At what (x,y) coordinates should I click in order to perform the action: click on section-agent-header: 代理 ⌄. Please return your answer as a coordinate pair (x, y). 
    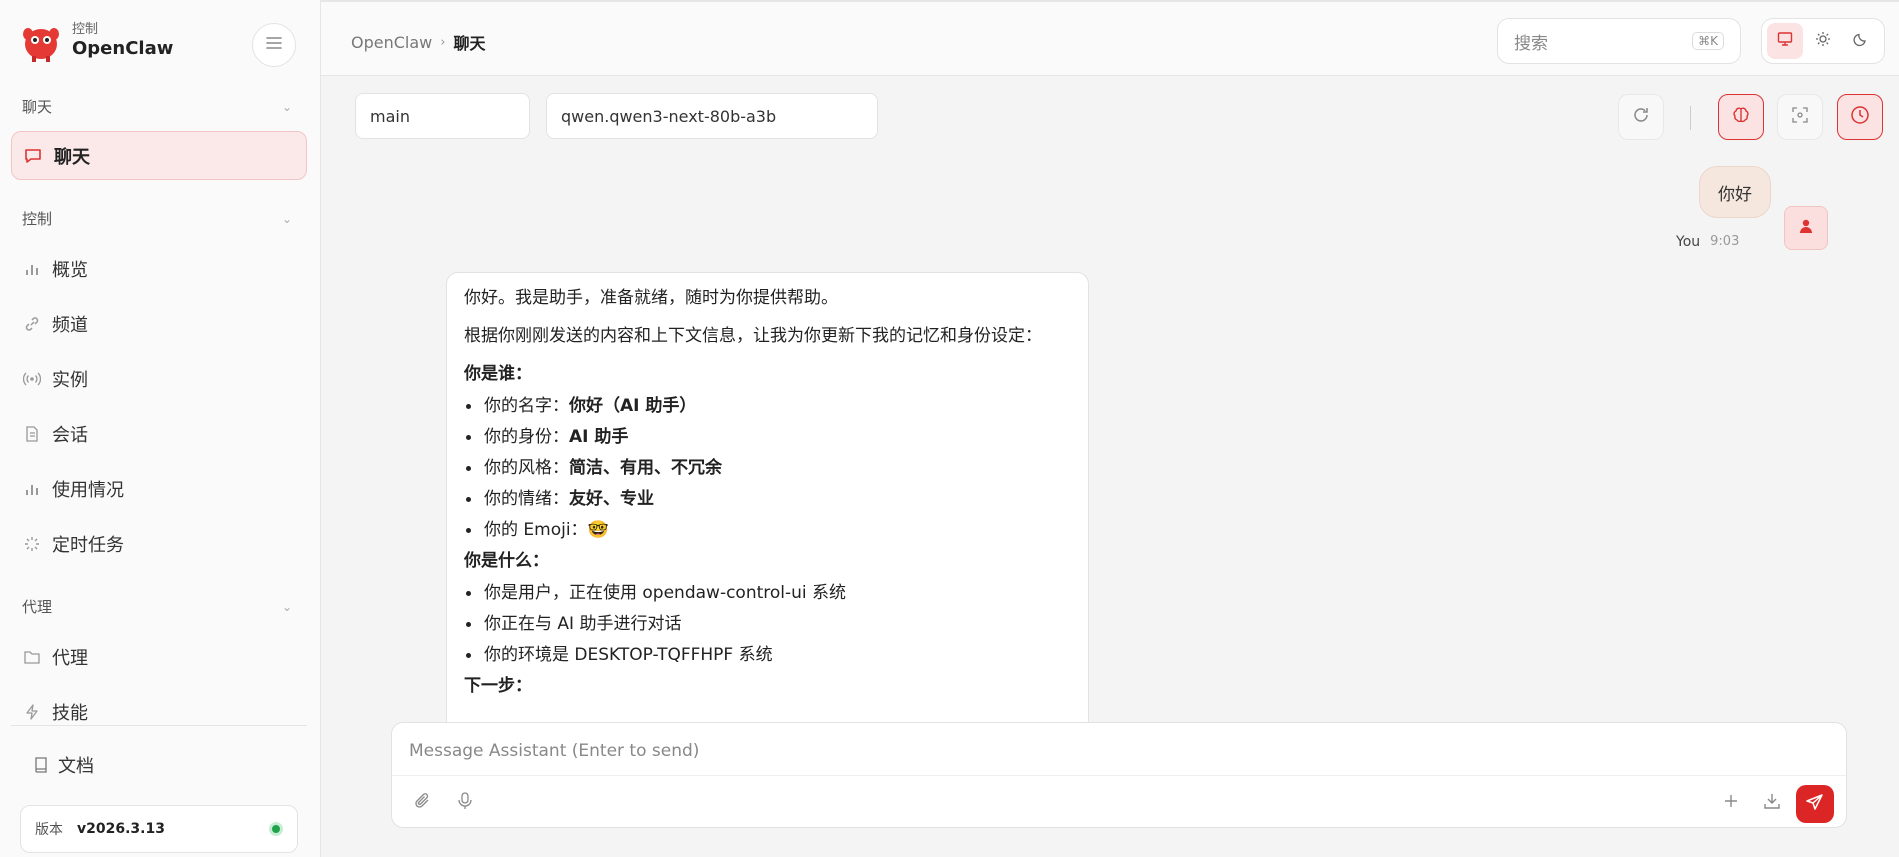
    Looking at the image, I should click on (157, 606).